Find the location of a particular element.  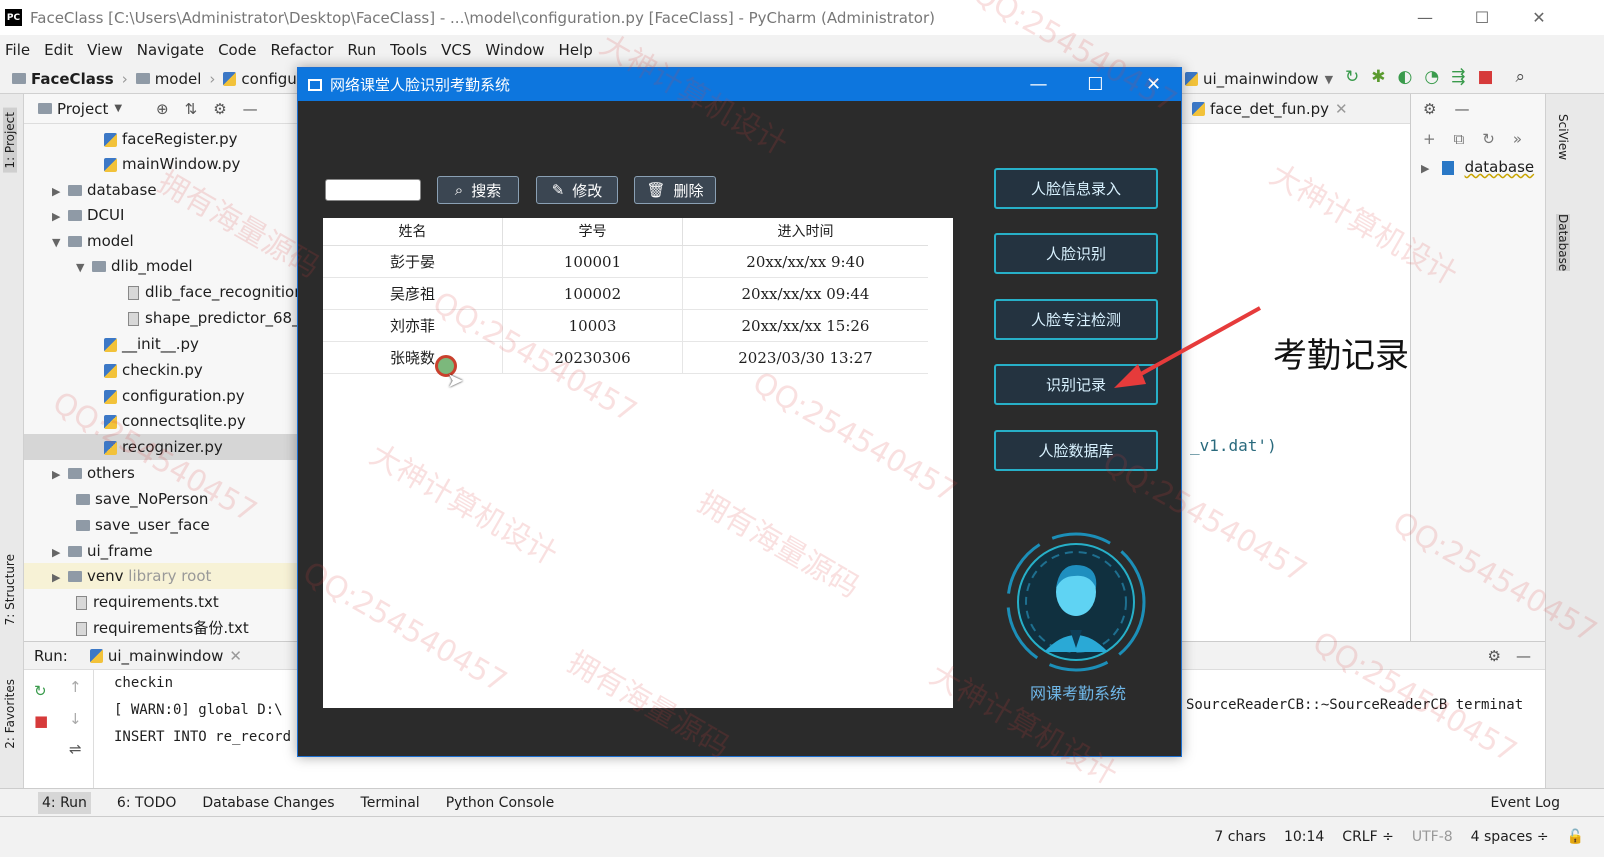

terminal-tool-button: Terminal is located at coordinates (390, 803).